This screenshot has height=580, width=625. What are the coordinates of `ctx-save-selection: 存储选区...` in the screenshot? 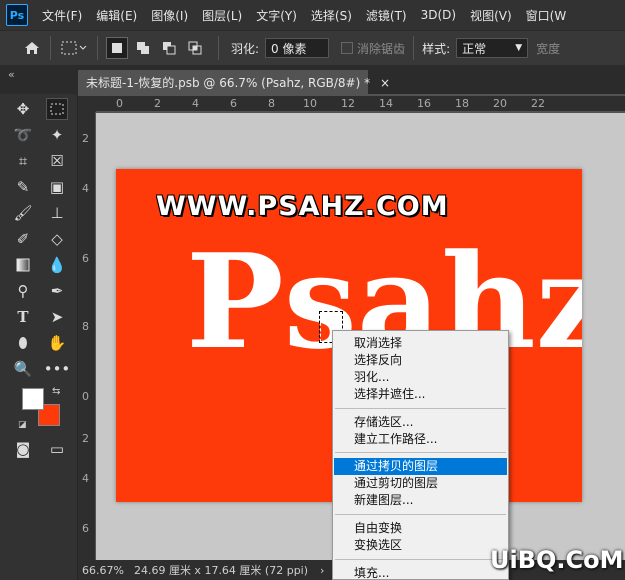 It's located at (420, 422).